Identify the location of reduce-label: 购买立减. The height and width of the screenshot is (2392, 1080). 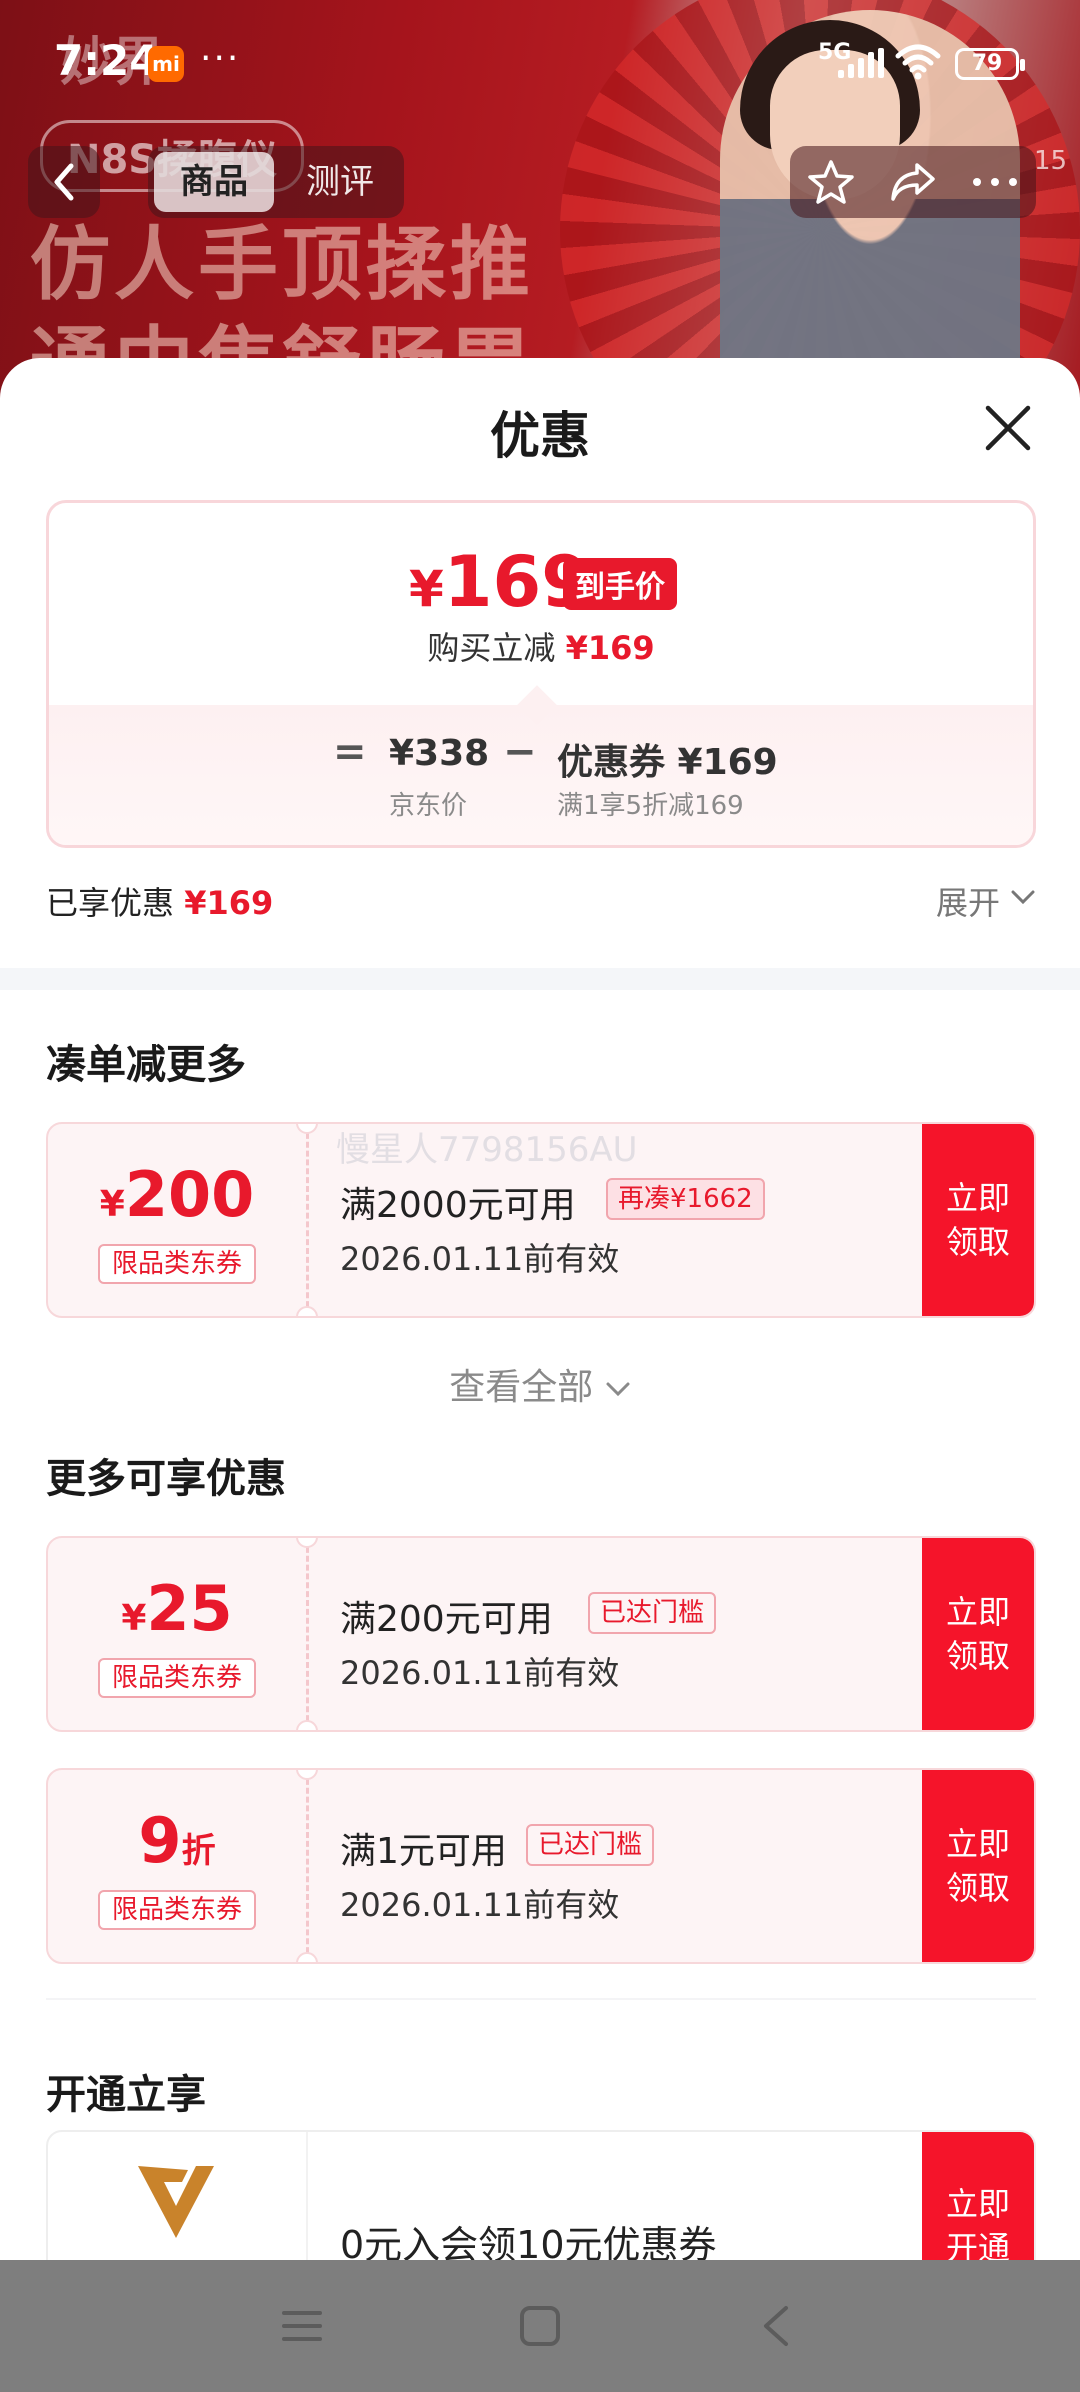
(491, 648).